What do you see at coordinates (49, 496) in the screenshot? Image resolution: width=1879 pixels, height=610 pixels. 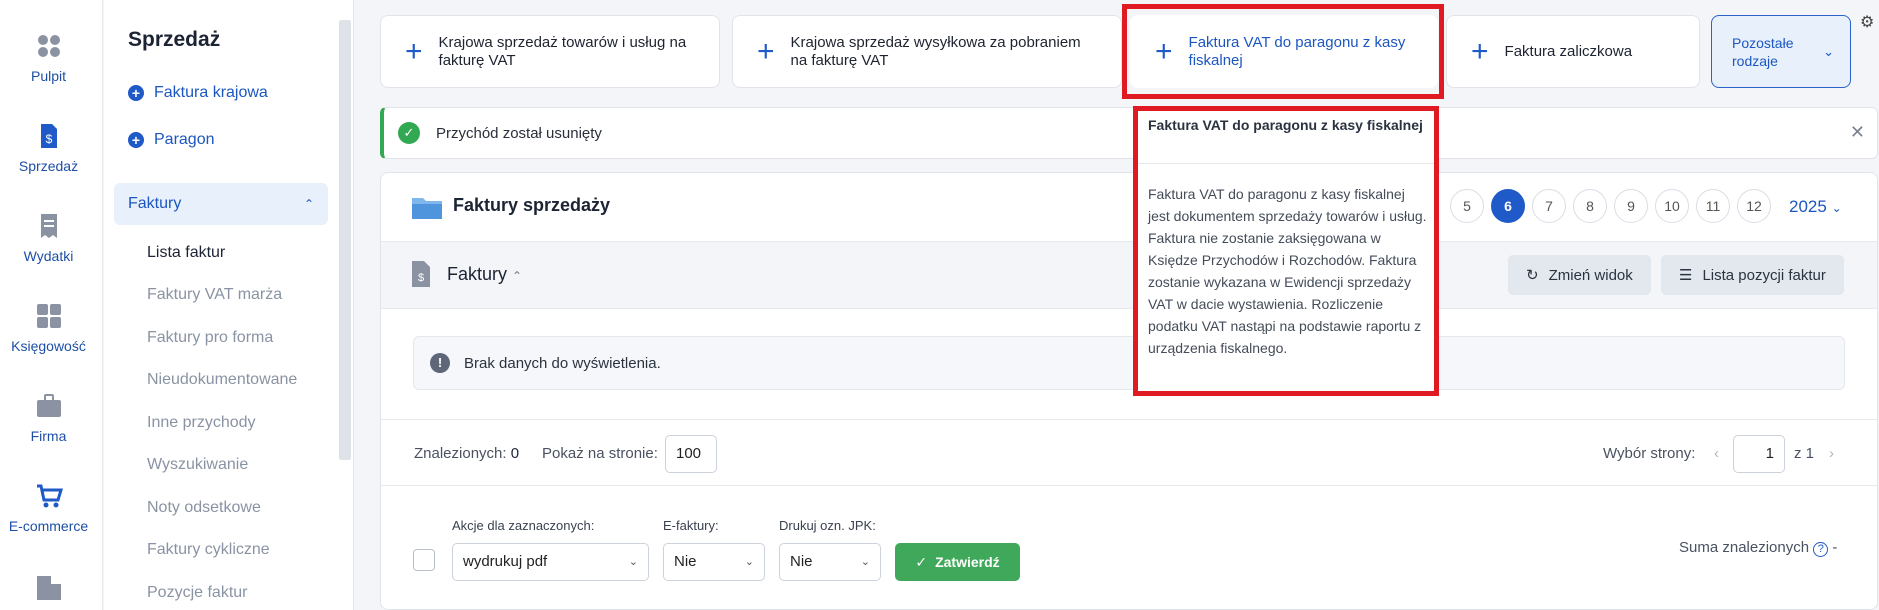 I see `cart-icon` at bounding box center [49, 496].